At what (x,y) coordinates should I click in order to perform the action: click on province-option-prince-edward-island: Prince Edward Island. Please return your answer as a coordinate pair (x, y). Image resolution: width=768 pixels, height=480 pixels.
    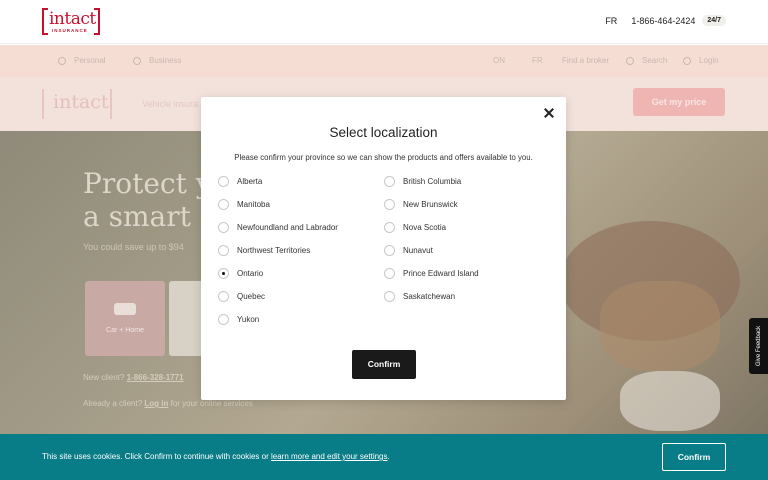
    Looking at the image, I should click on (431, 273).